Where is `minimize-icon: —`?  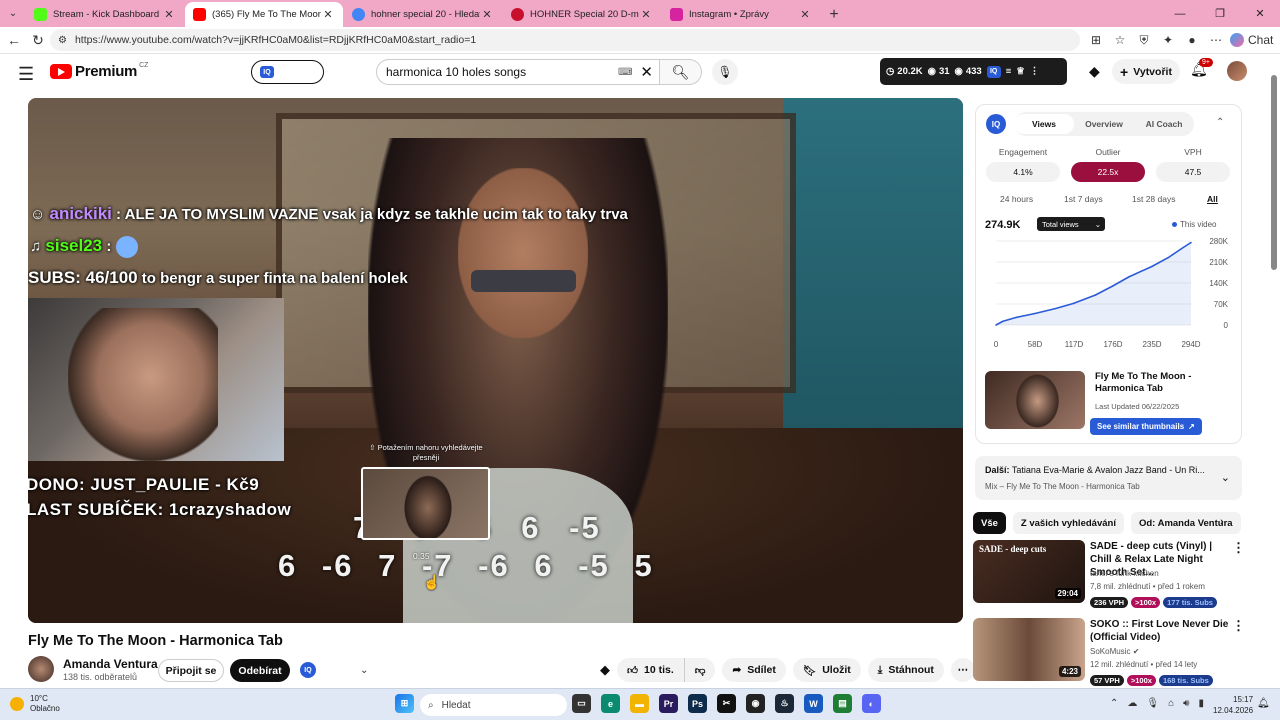 minimize-icon: — is located at coordinates (1180, 13).